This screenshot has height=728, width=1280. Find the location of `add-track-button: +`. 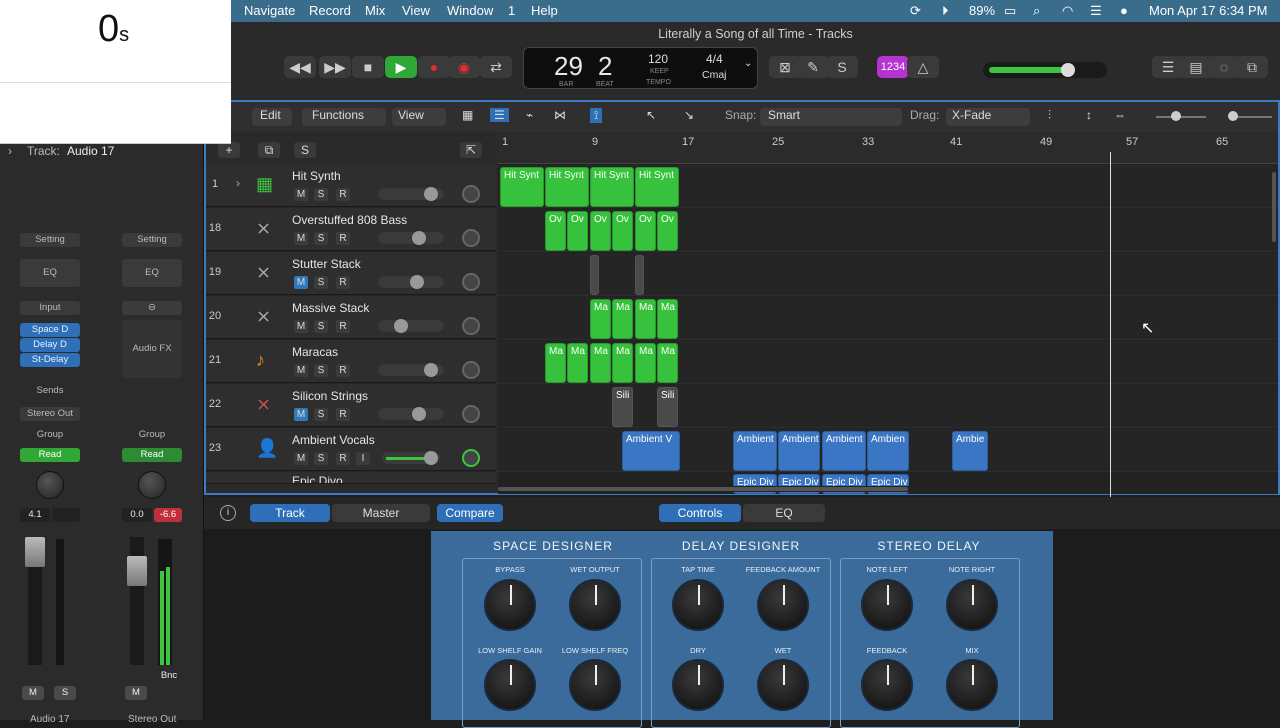

add-track-button: + is located at coordinates (229, 150).